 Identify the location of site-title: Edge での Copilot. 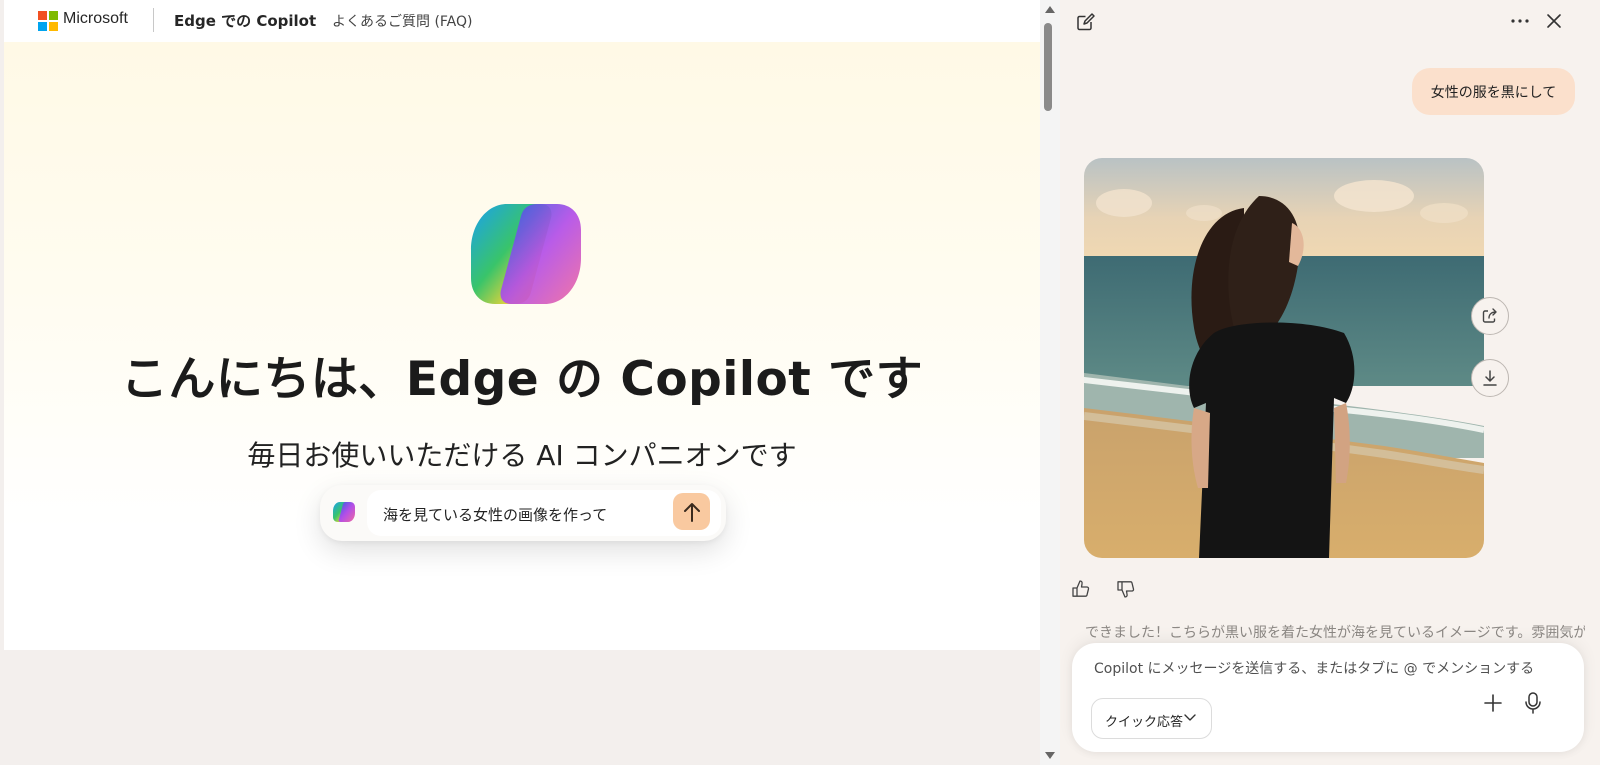
(245, 20).